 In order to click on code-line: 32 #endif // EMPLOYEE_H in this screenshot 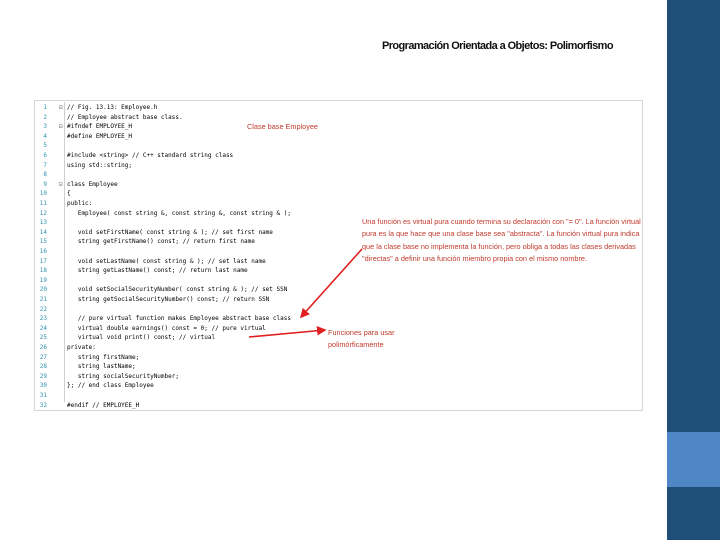, I will do `click(200, 406)`.